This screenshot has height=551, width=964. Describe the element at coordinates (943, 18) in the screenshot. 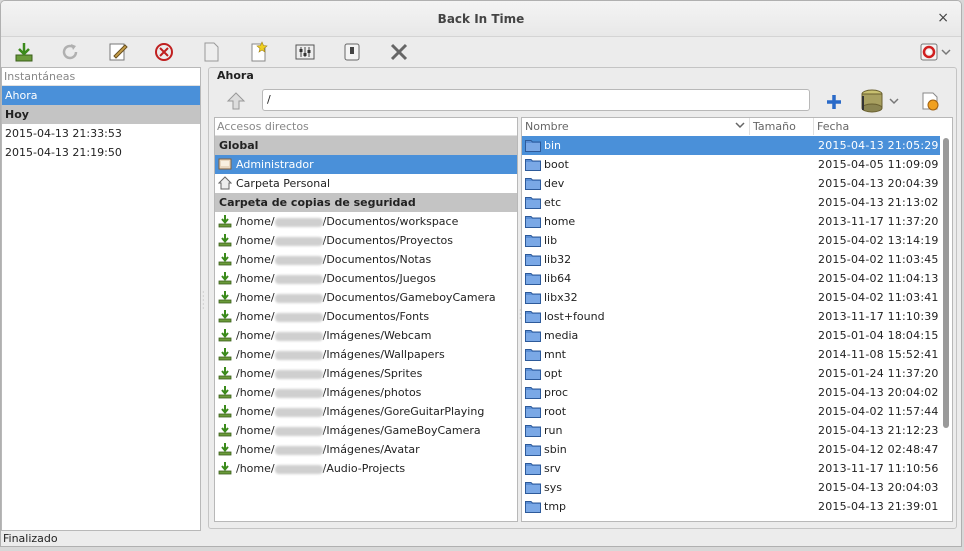

I see `close-button: ×` at that location.